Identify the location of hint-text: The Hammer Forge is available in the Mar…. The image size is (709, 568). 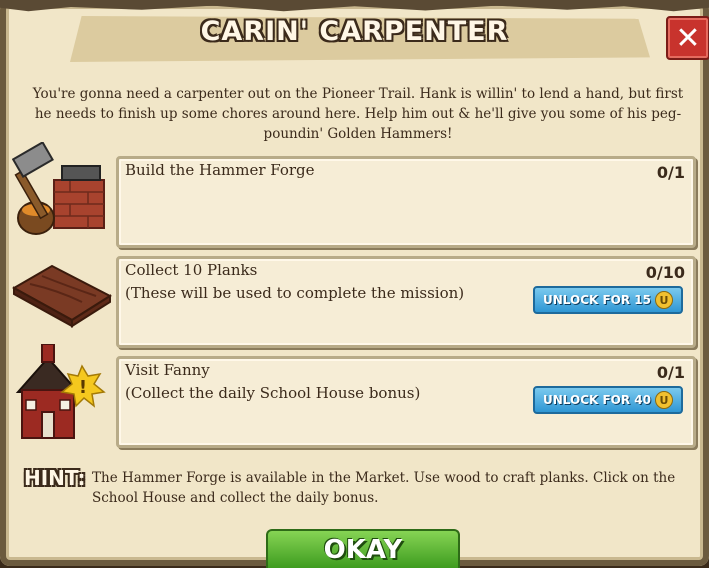
(384, 488).